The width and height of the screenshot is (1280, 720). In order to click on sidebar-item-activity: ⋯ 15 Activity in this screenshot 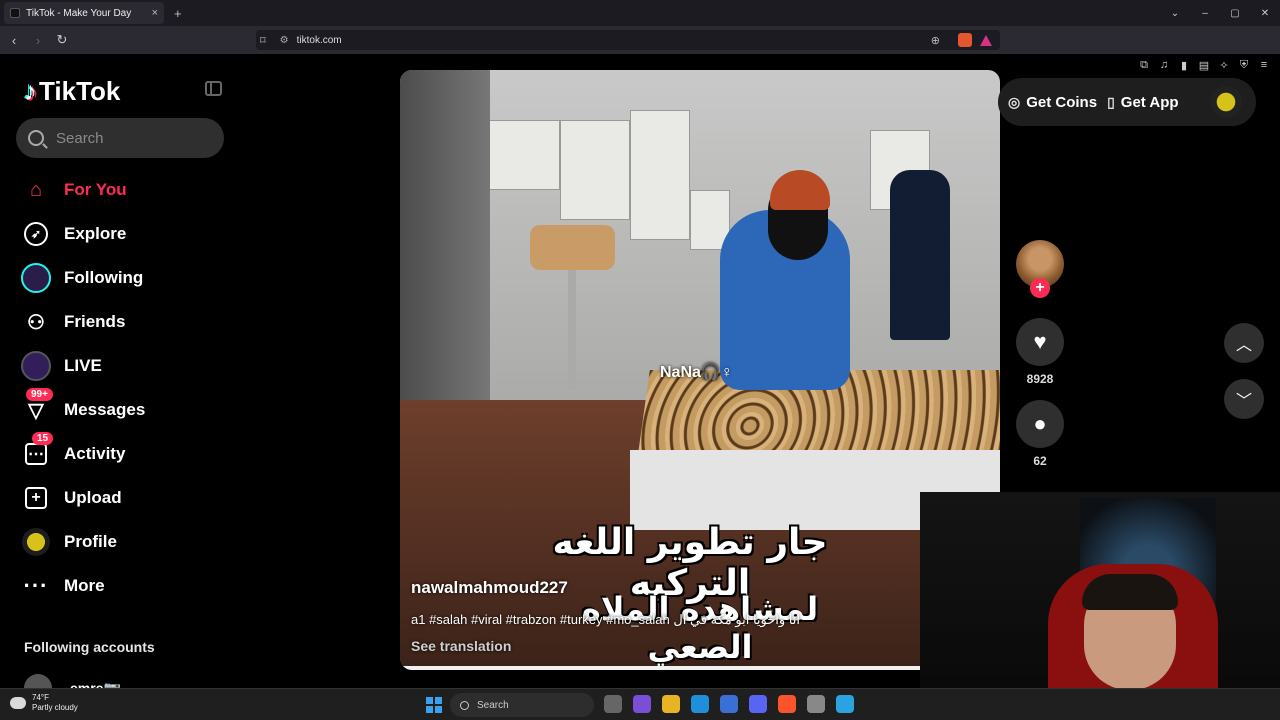, I will do `click(121, 454)`.